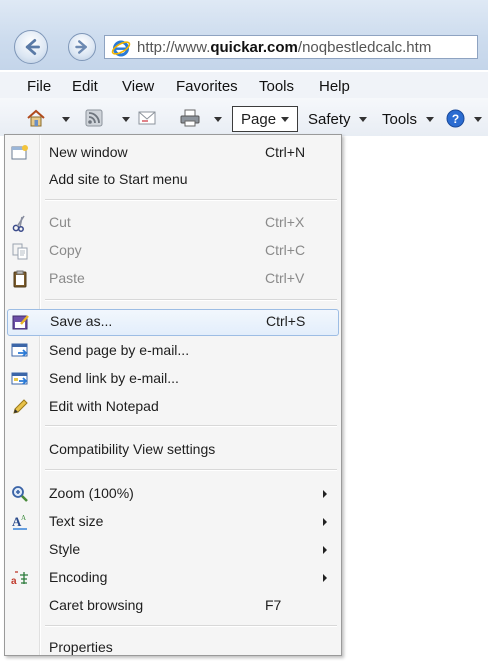 The image size is (488, 661). Describe the element at coordinates (36, 118) in the screenshot. I see `home-icon` at that location.